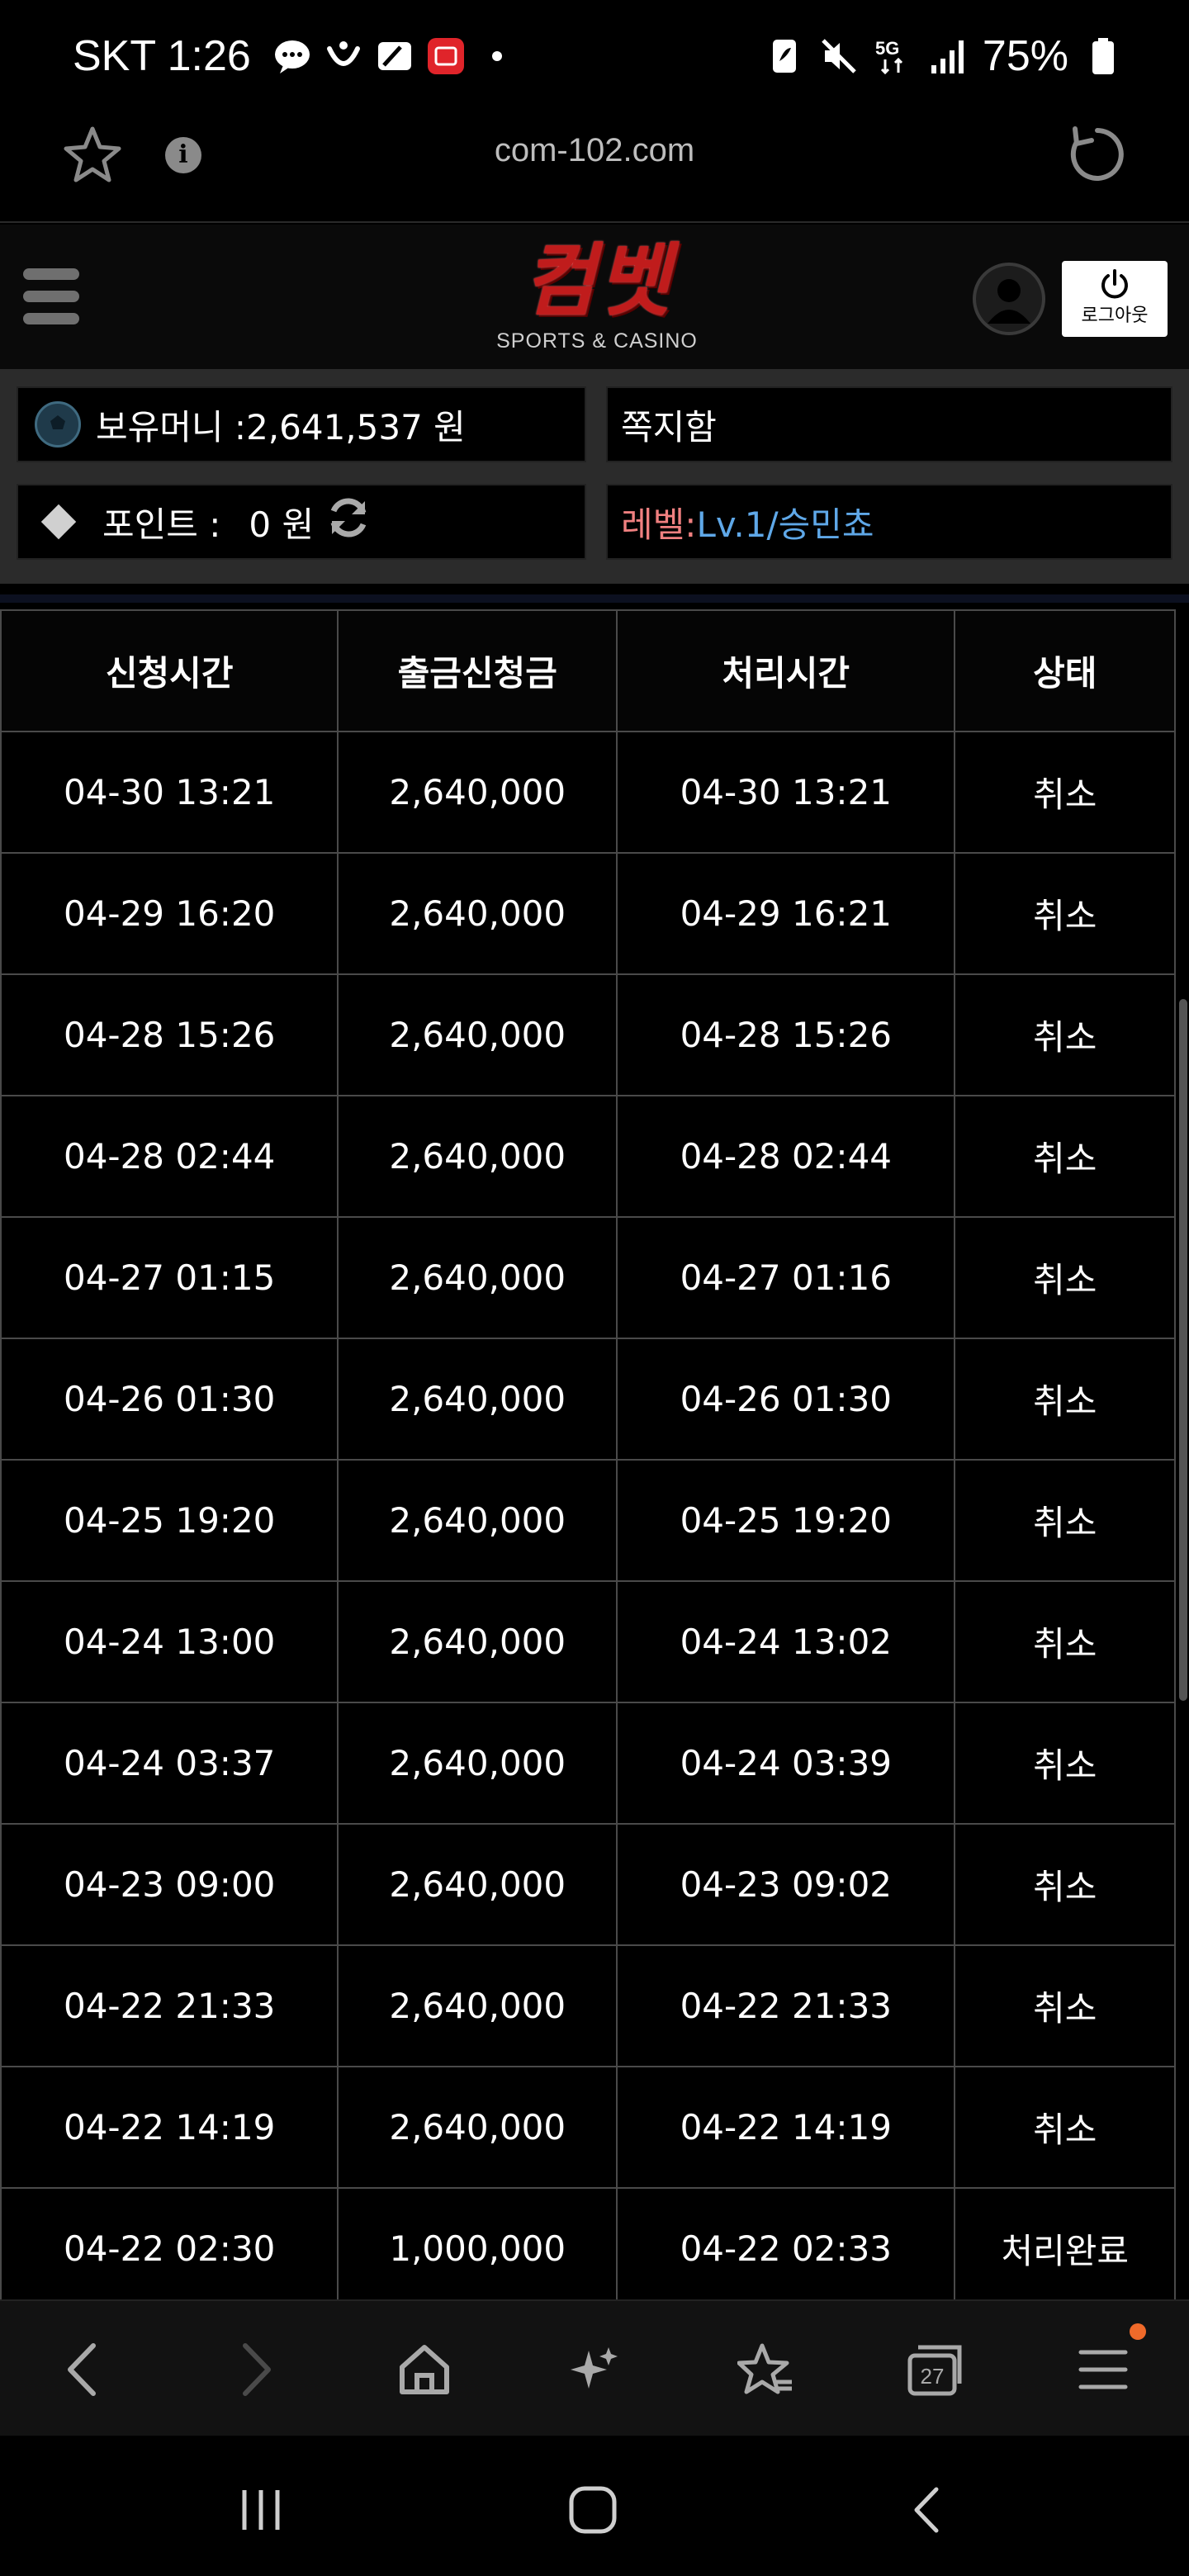 The image size is (1189, 2576). Describe the element at coordinates (1065, 2243) in the screenshot. I see `status: 처리완료` at that location.